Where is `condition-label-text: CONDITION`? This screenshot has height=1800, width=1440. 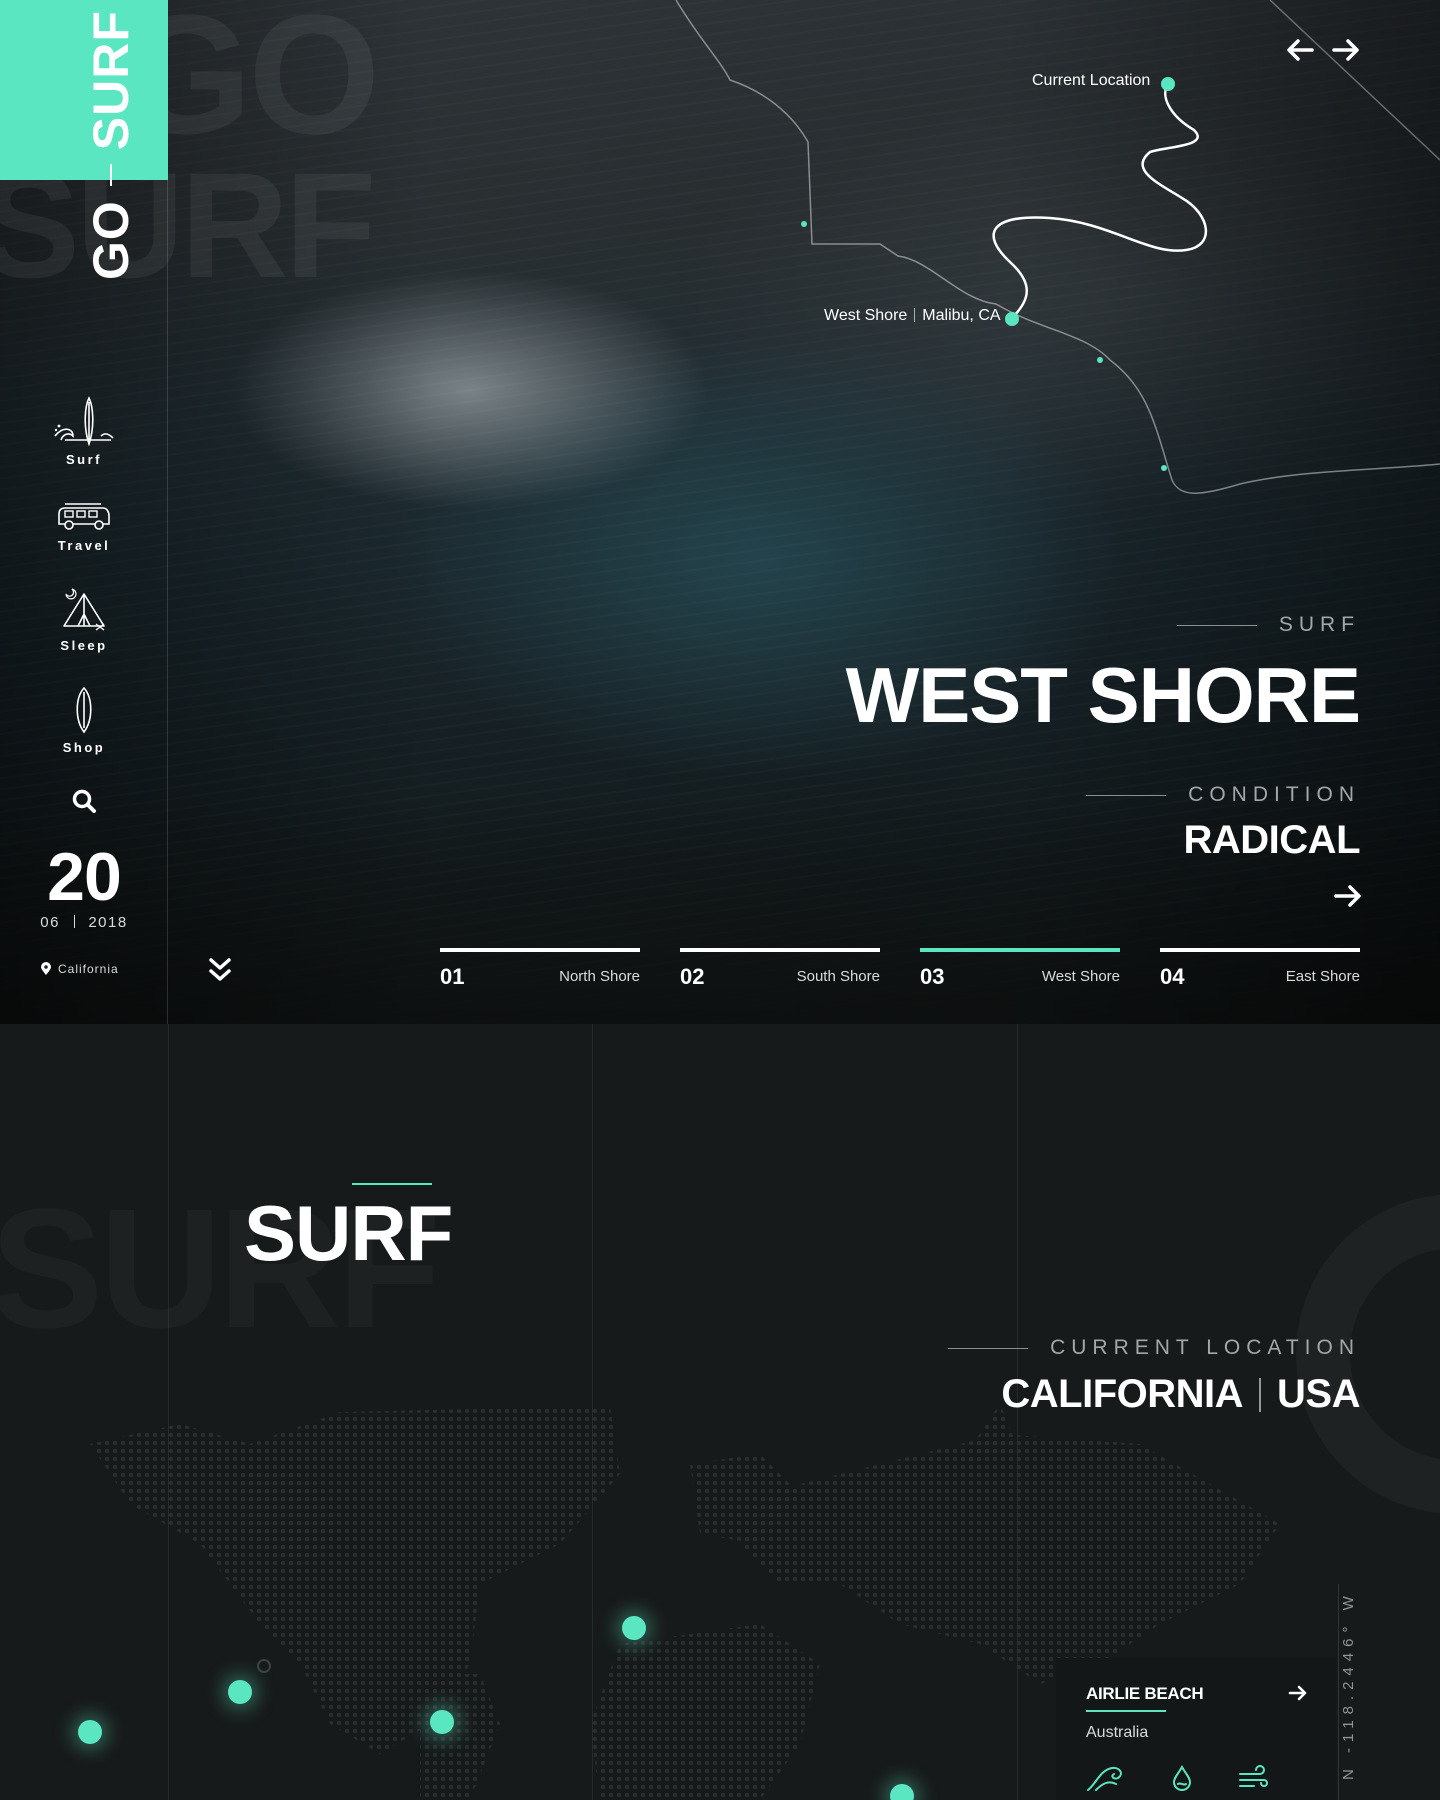 condition-label-text: CONDITION is located at coordinates (1274, 794).